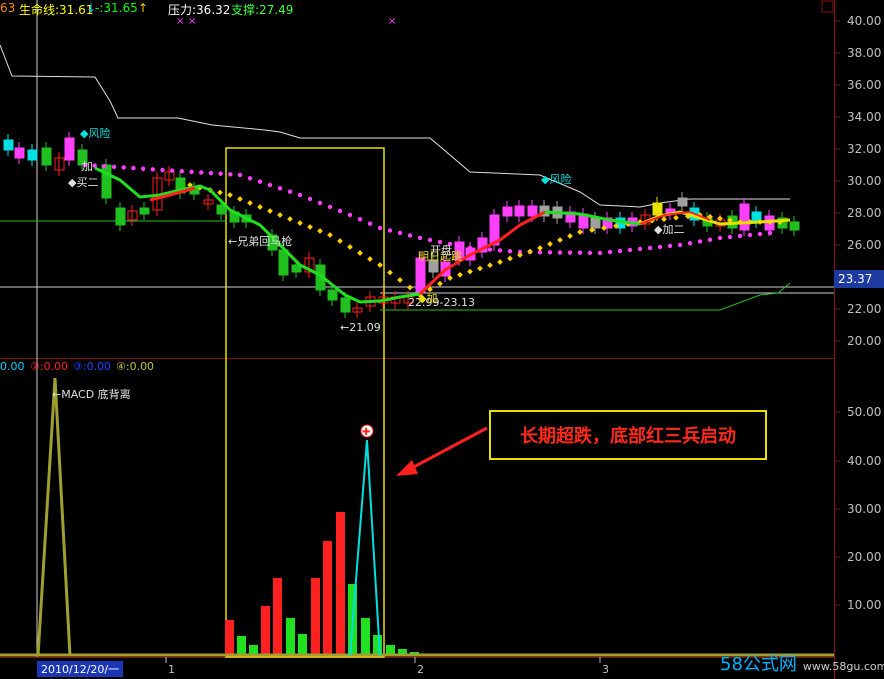  What do you see at coordinates (420, 669) in the screenshot?
I see `time-tick-label: 2` at bounding box center [420, 669].